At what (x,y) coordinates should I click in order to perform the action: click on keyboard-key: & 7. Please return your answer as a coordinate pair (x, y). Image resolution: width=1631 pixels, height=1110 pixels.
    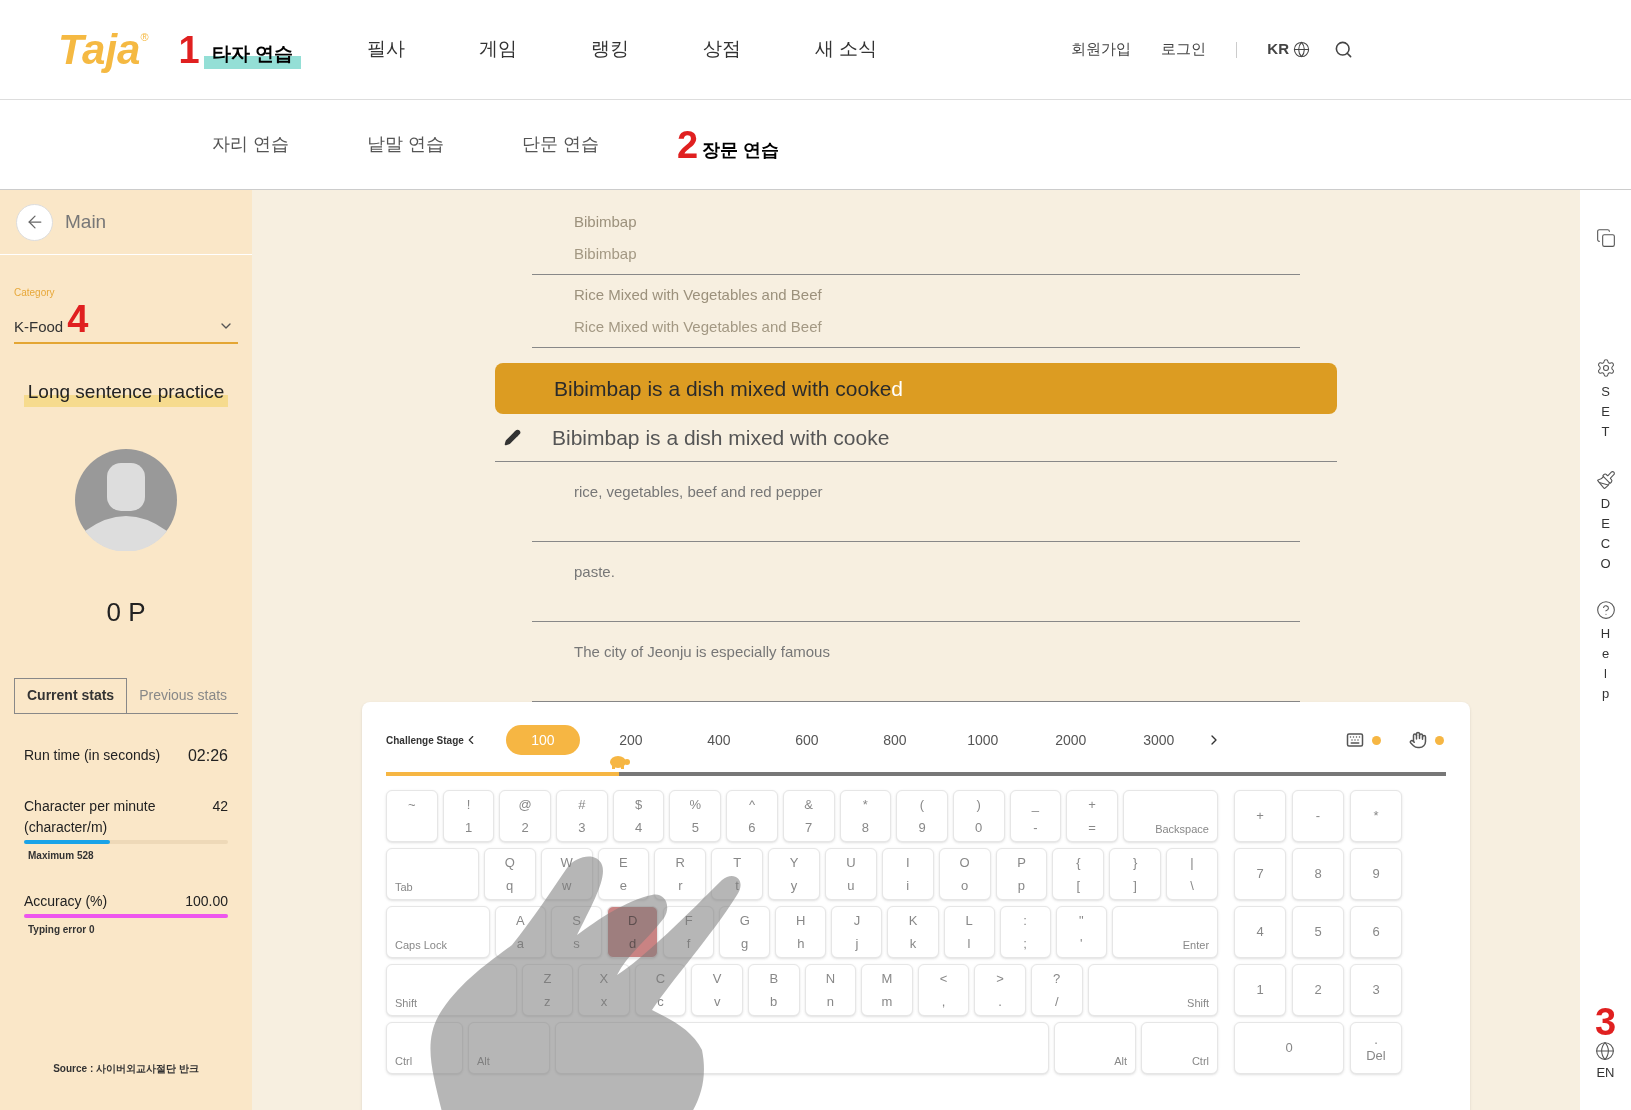
    Looking at the image, I should click on (808, 816).